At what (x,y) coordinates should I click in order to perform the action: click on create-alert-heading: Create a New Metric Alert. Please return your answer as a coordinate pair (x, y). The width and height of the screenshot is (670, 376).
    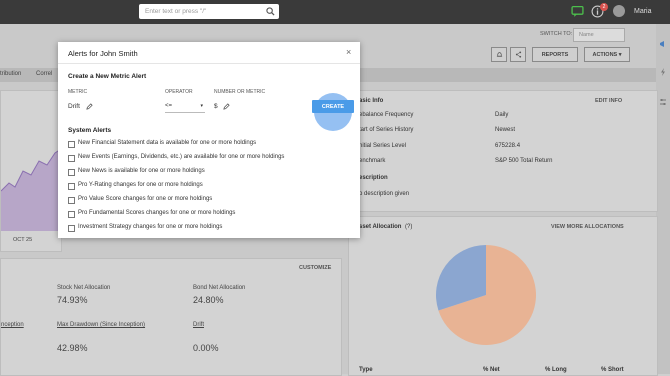
    Looking at the image, I should click on (107, 76).